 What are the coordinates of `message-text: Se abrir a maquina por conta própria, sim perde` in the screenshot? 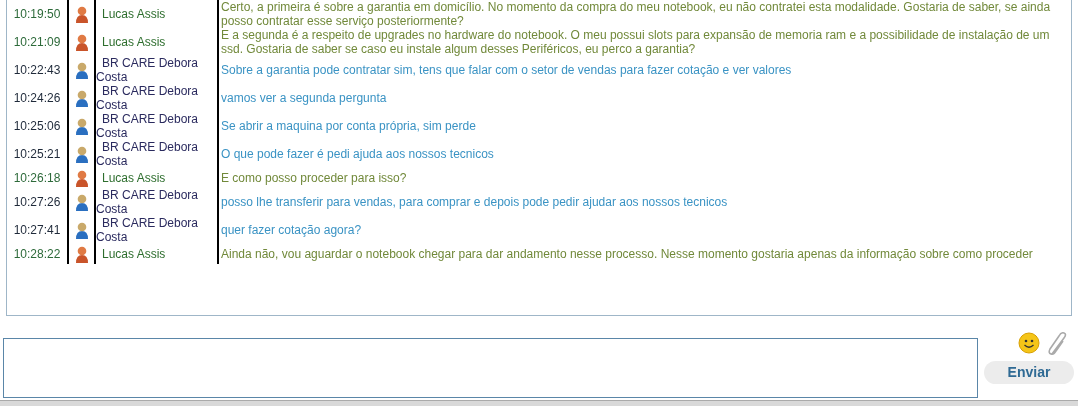 It's located at (349, 126).